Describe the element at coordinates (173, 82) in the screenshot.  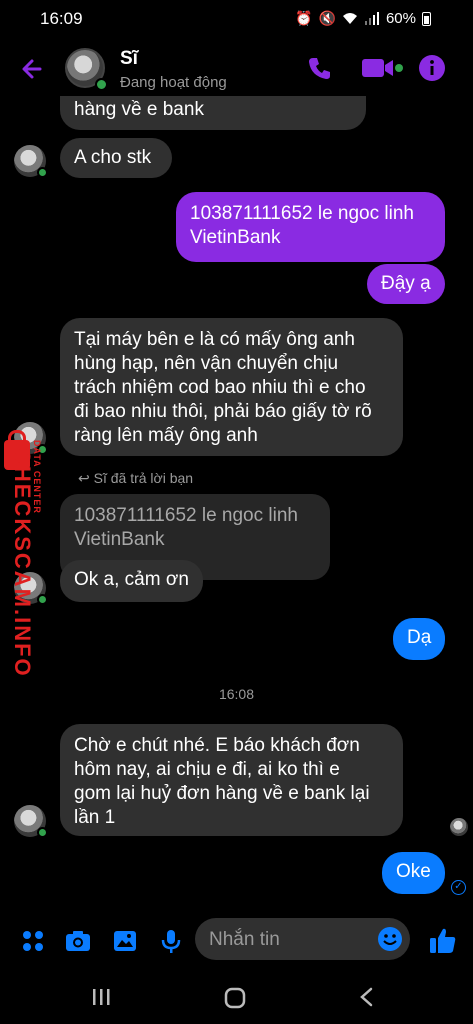
I see `contact-status: Đang hoạt động` at that location.